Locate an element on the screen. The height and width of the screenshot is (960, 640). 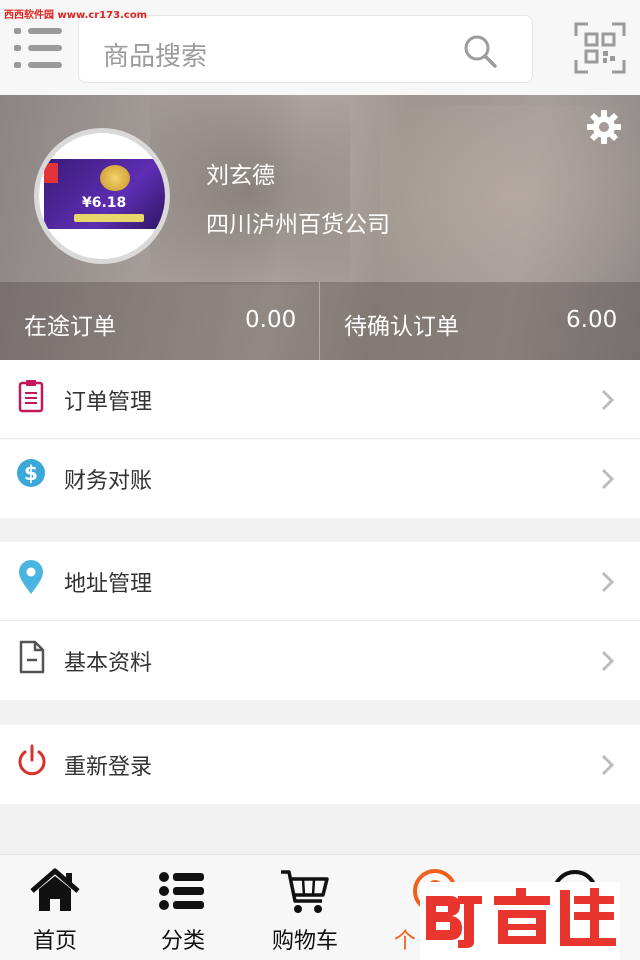
brand-logo is located at coordinates (520, 921).